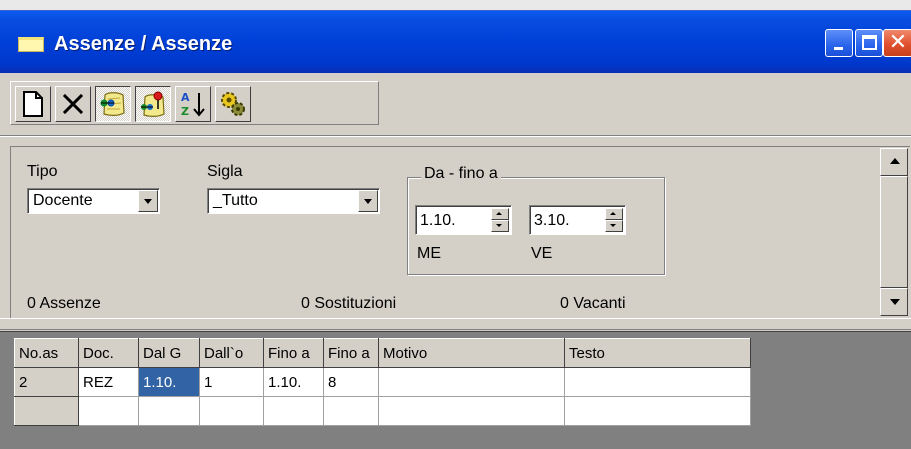 The width and height of the screenshot is (911, 449). Describe the element at coordinates (231, 353) in the screenshot. I see `column-header: Dall`o` at that location.